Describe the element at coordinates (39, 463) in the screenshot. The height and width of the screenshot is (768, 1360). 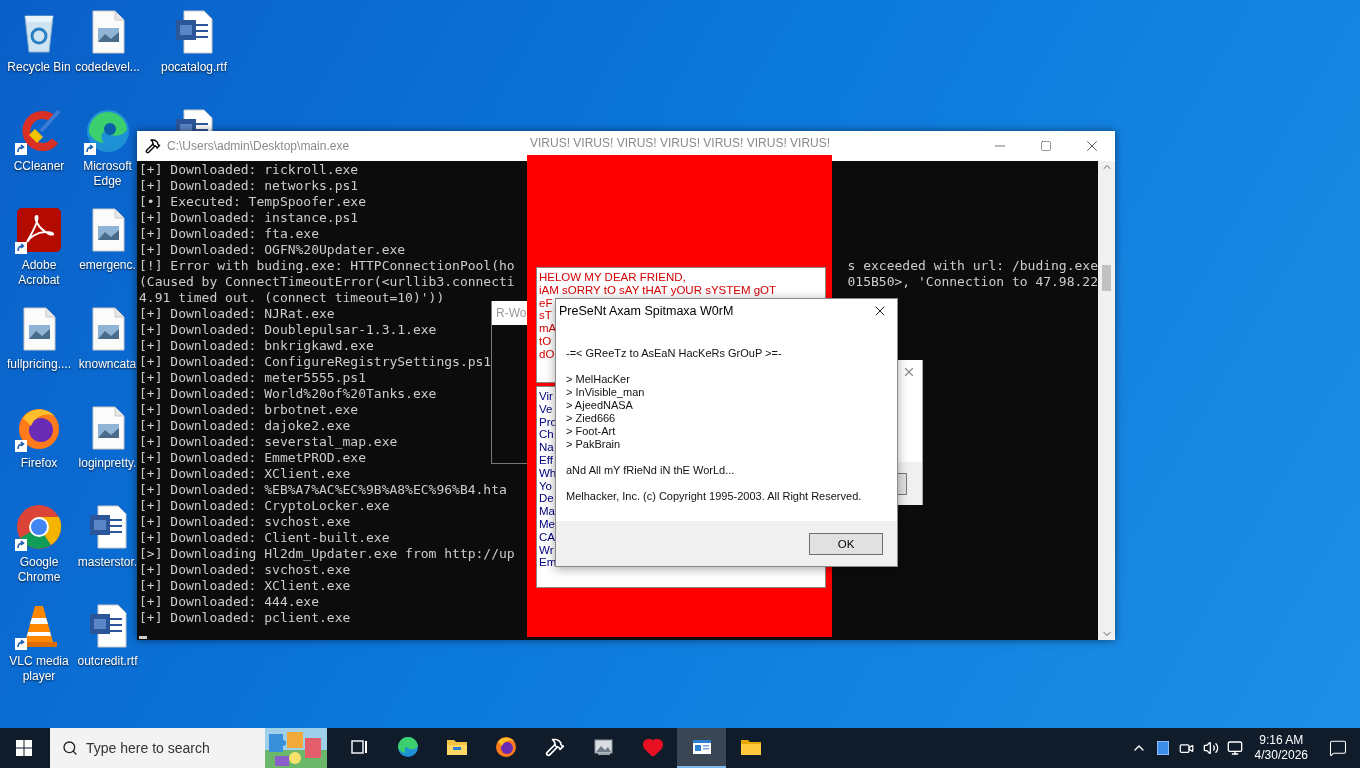
I see `icon-label: Firefox` at that location.